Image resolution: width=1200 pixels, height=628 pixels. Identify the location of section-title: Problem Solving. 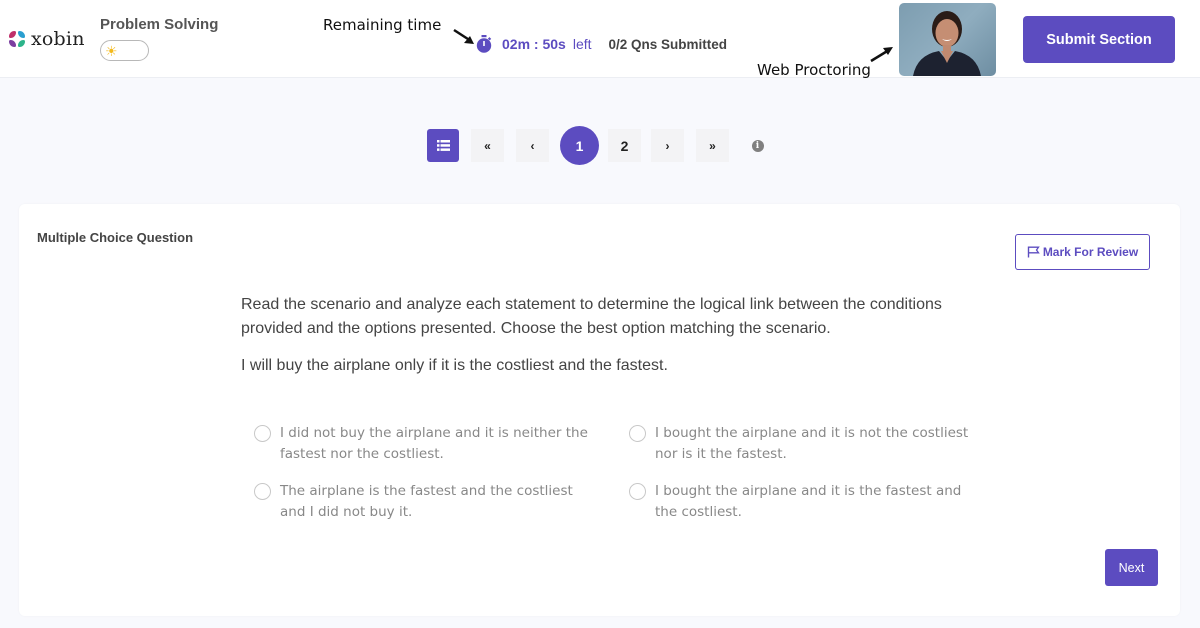
(159, 24).